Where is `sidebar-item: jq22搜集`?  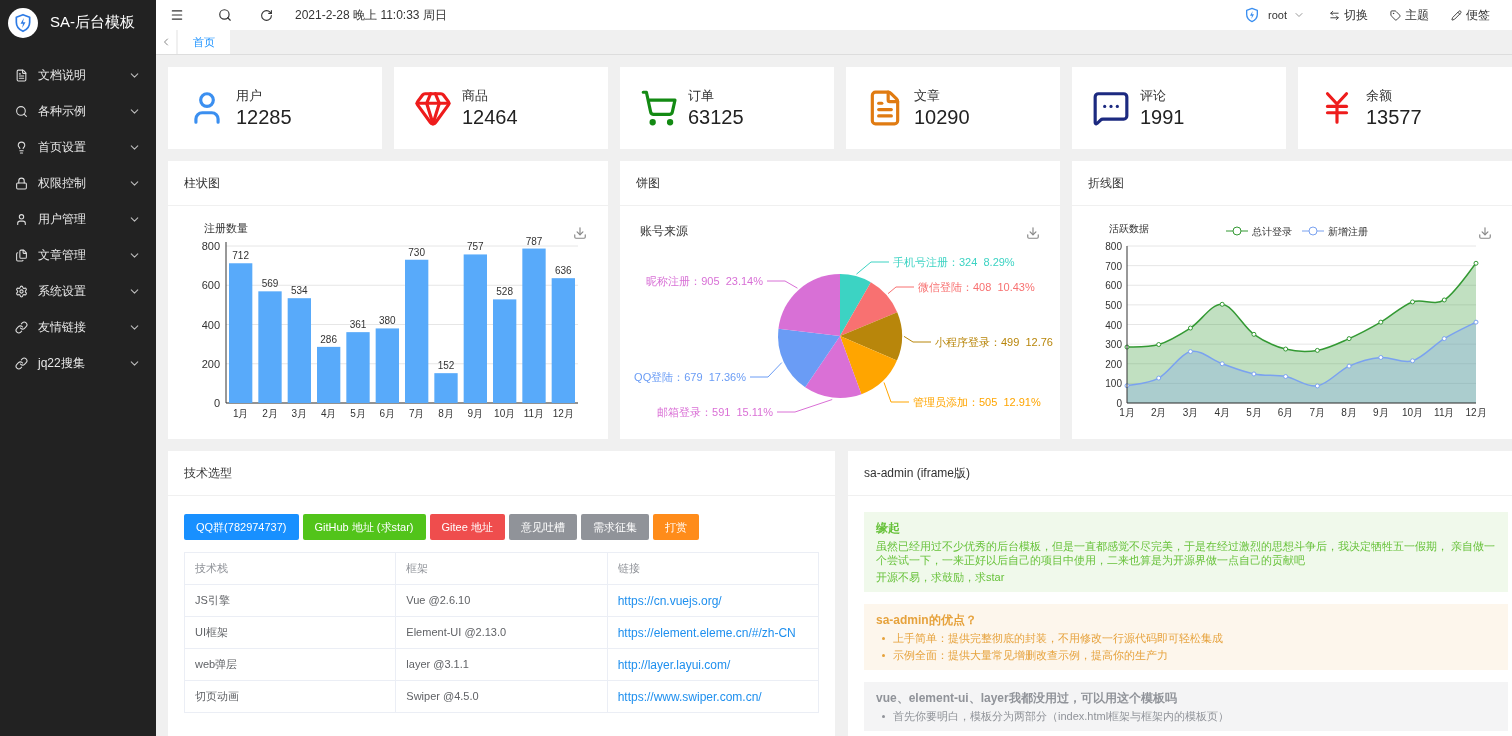 sidebar-item: jq22搜集 is located at coordinates (78, 363).